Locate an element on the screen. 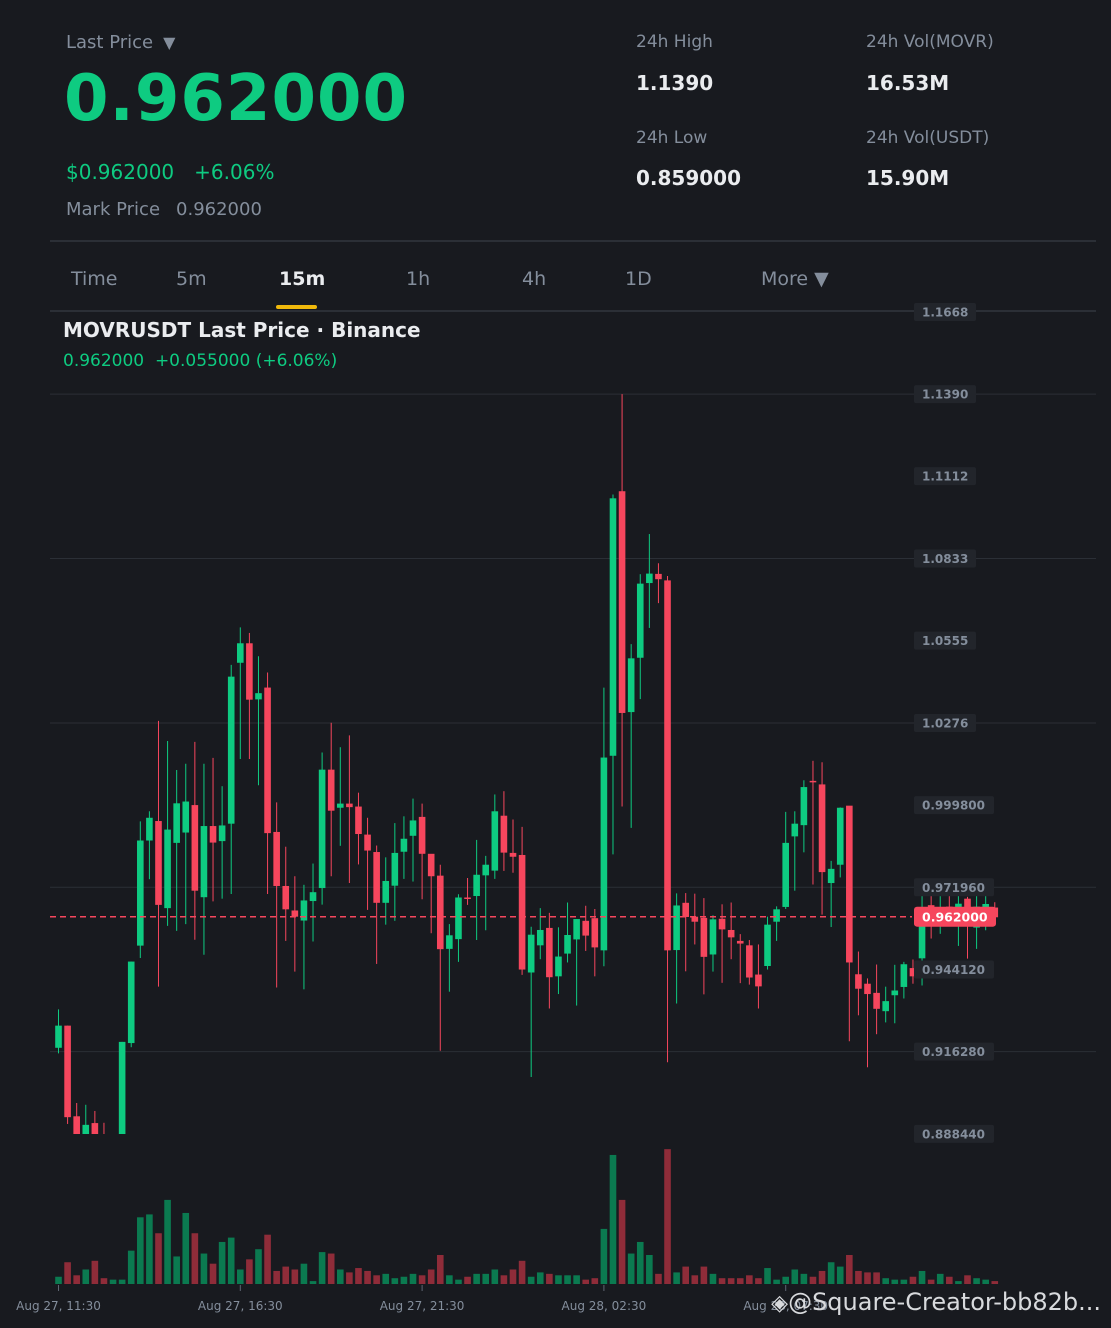  chart-subtitle: 0.962000 +0.055000 (+6.06%) is located at coordinates (200, 361).